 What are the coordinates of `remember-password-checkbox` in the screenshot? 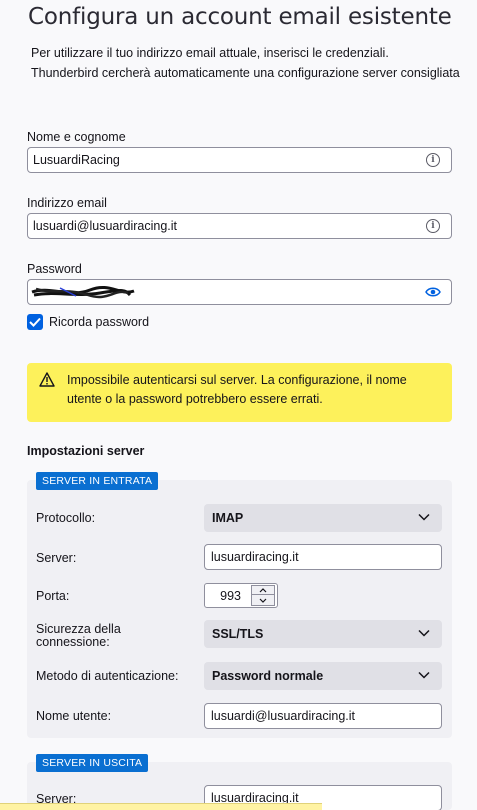 It's located at (35, 322).